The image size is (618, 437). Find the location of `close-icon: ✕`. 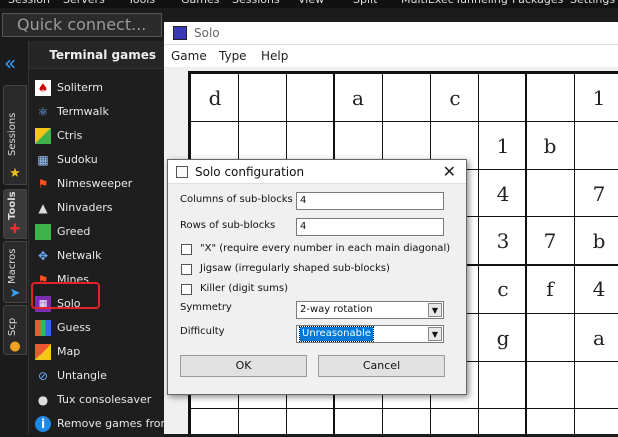

close-icon: ✕ is located at coordinates (449, 172).